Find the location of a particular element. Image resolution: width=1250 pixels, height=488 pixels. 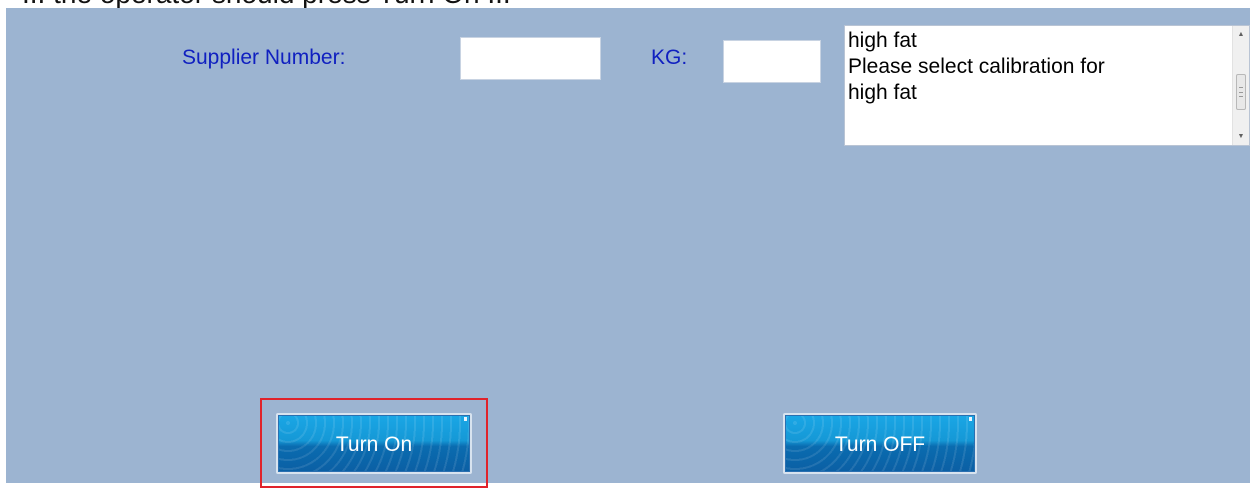

message-scrollbar: ▲ ▼ is located at coordinates (1240, 85).